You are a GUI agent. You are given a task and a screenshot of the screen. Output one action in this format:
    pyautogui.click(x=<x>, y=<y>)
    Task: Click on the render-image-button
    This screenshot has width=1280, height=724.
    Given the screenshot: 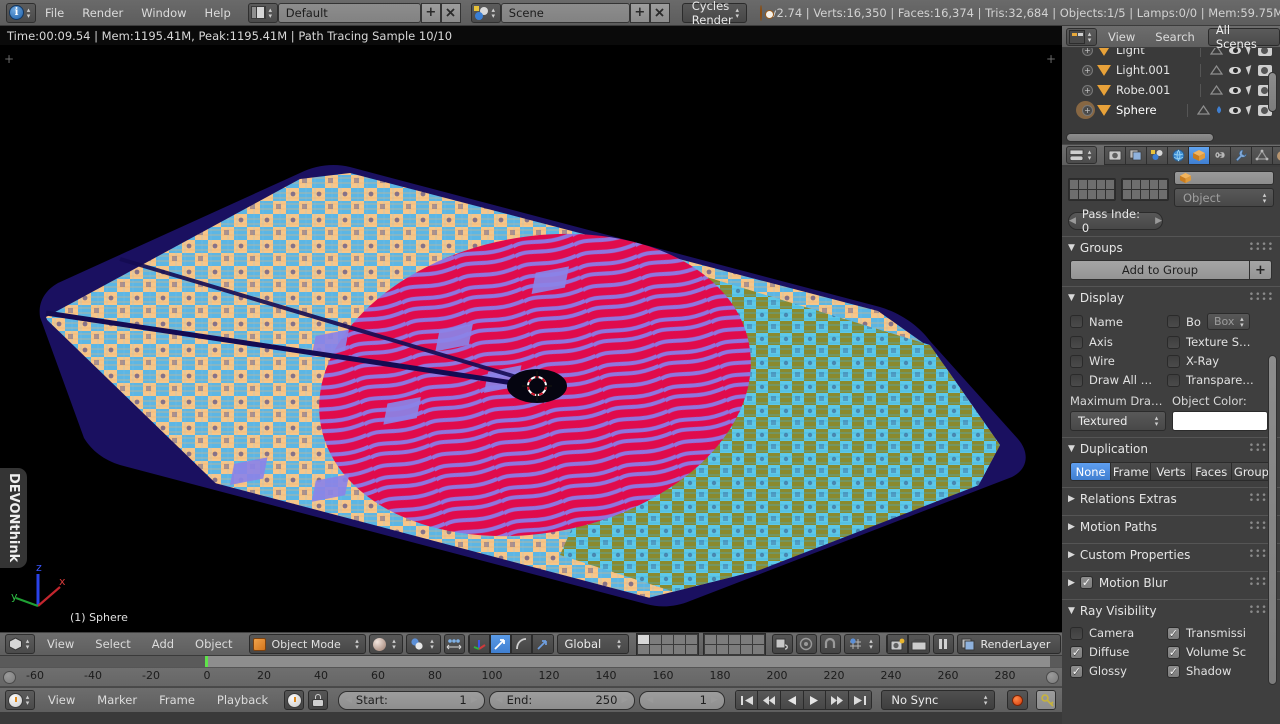 What is the action you would take?
    pyautogui.click(x=897, y=644)
    